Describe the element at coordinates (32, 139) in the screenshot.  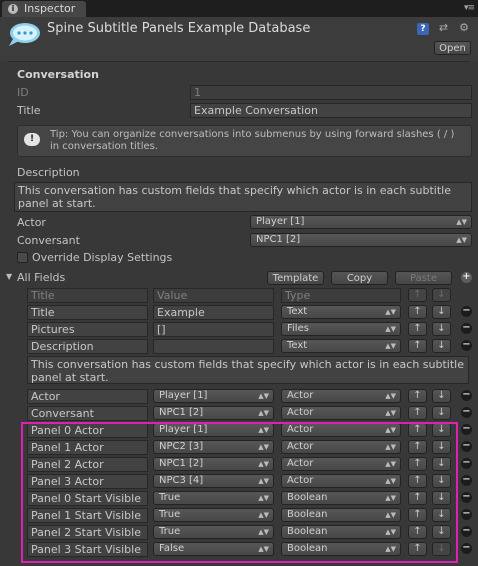
I see `speech-bubble-icon: !` at that location.